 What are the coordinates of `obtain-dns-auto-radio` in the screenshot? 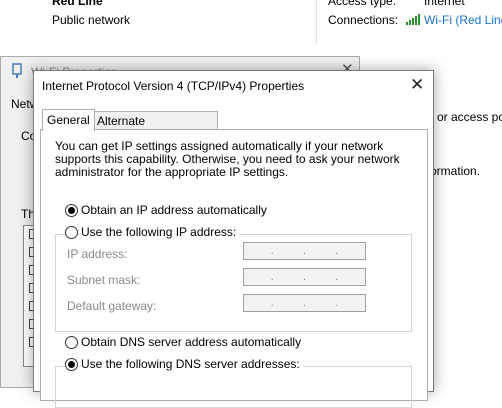 It's located at (71, 342).